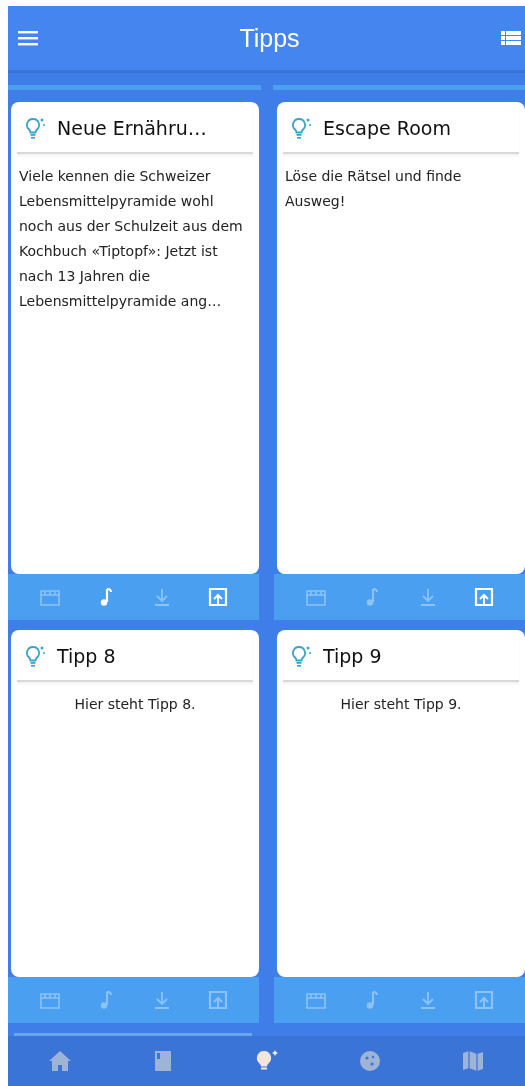 The height and width of the screenshot is (1086, 525). What do you see at coordinates (269, 38) in the screenshot?
I see `app-title: Tipps` at bounding box center [269, 38].